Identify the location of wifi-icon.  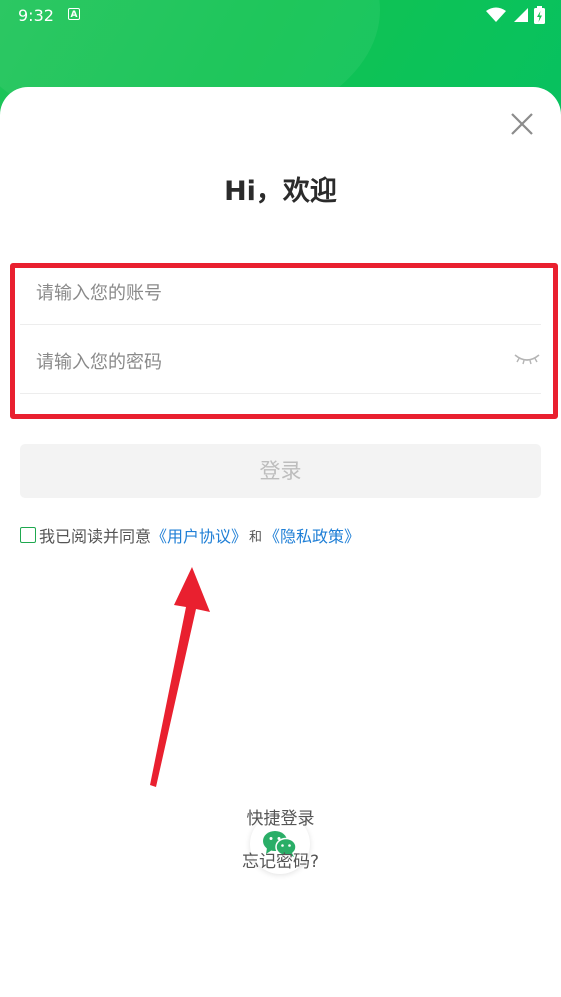
(496, 14).